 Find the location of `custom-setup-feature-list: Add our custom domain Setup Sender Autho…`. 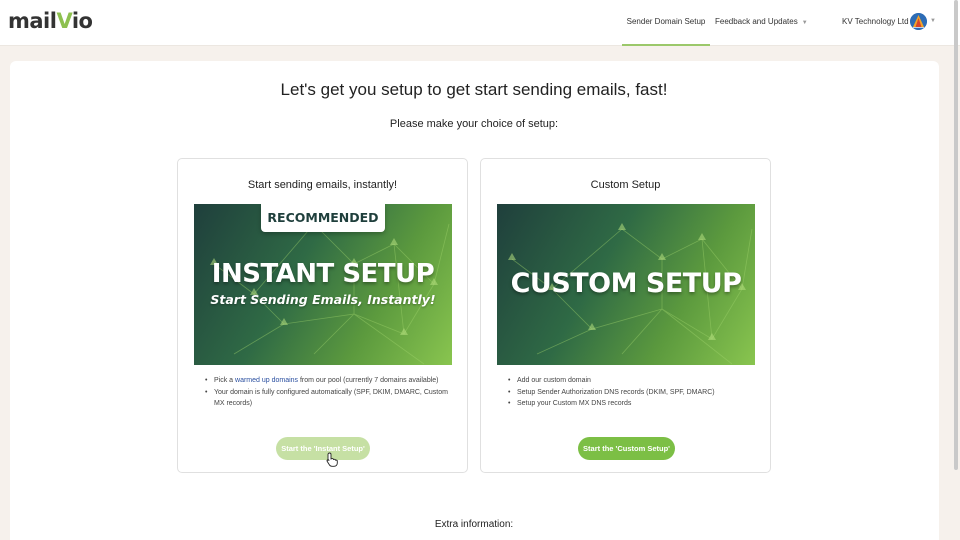

custom-setup-feature-list: Add our custom domain Setup Sender Autho… is located at coordinates (632, 392).